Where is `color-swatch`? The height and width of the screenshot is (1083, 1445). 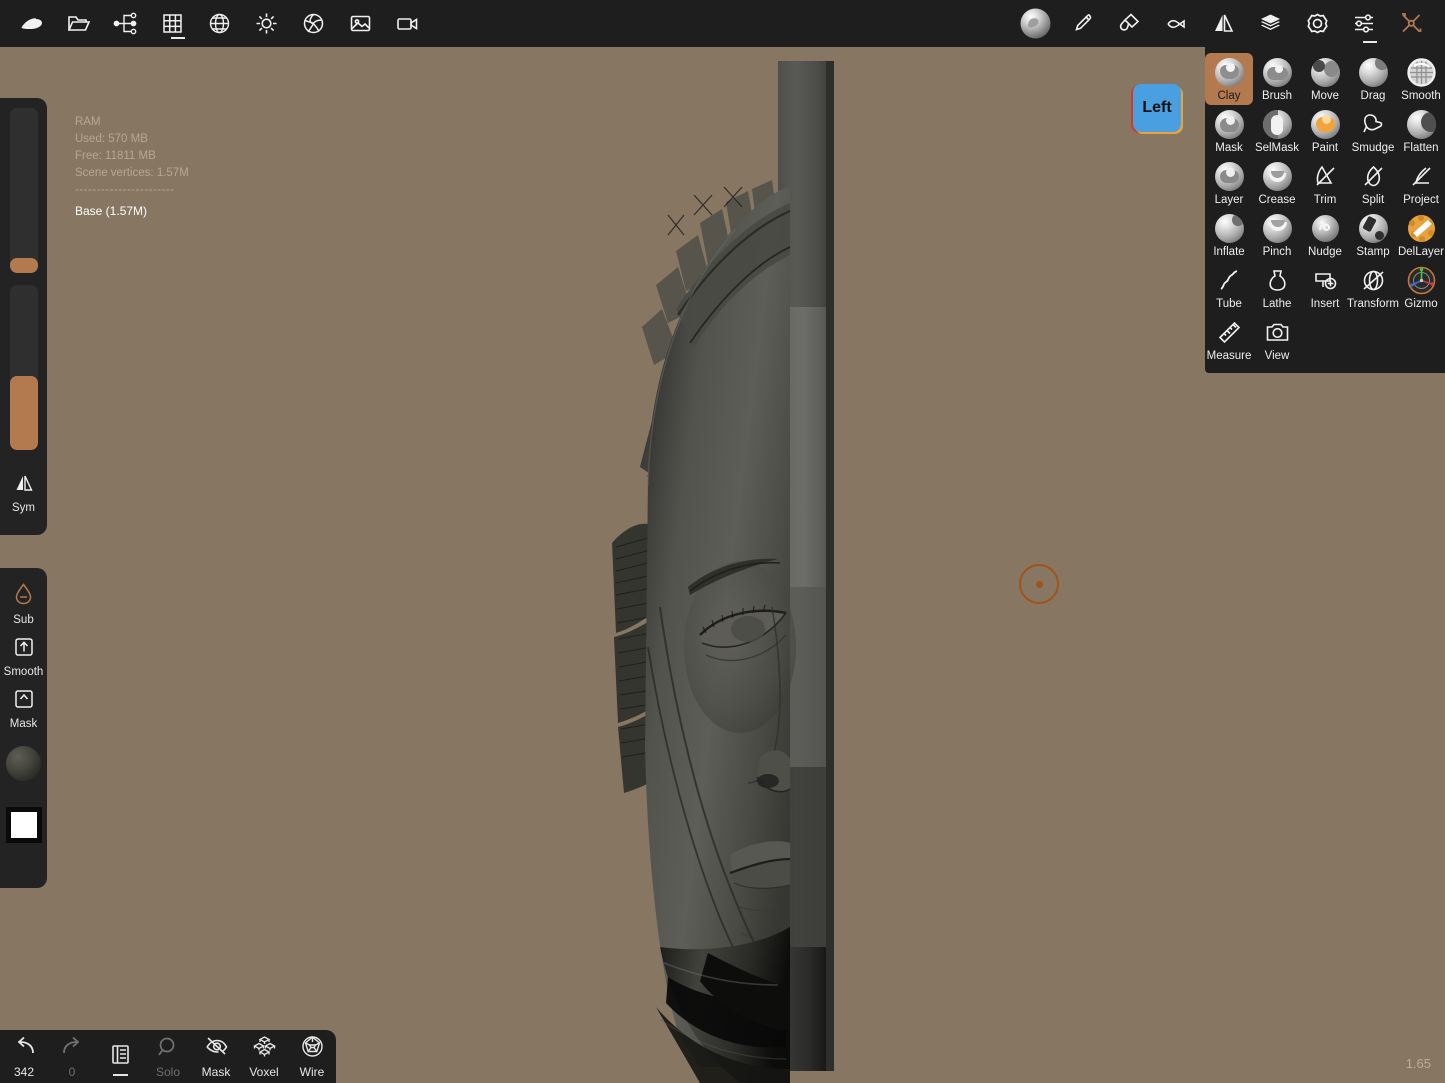 color-swatch is located at coordinates (23, 825).